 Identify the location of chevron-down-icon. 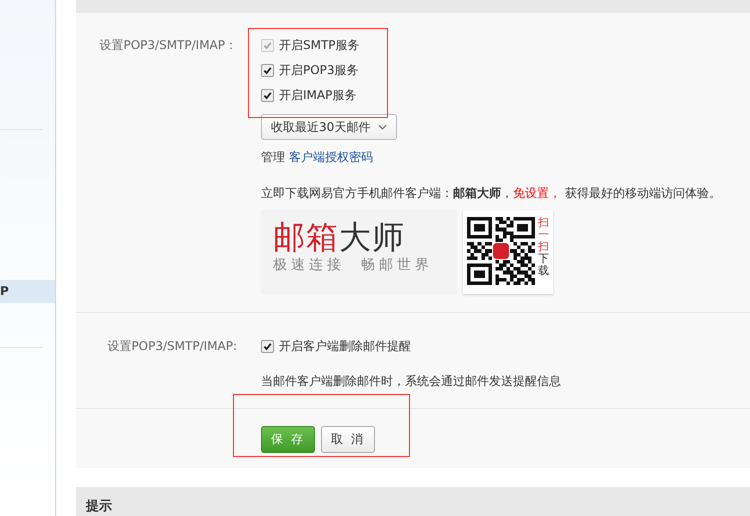
(382, 127).